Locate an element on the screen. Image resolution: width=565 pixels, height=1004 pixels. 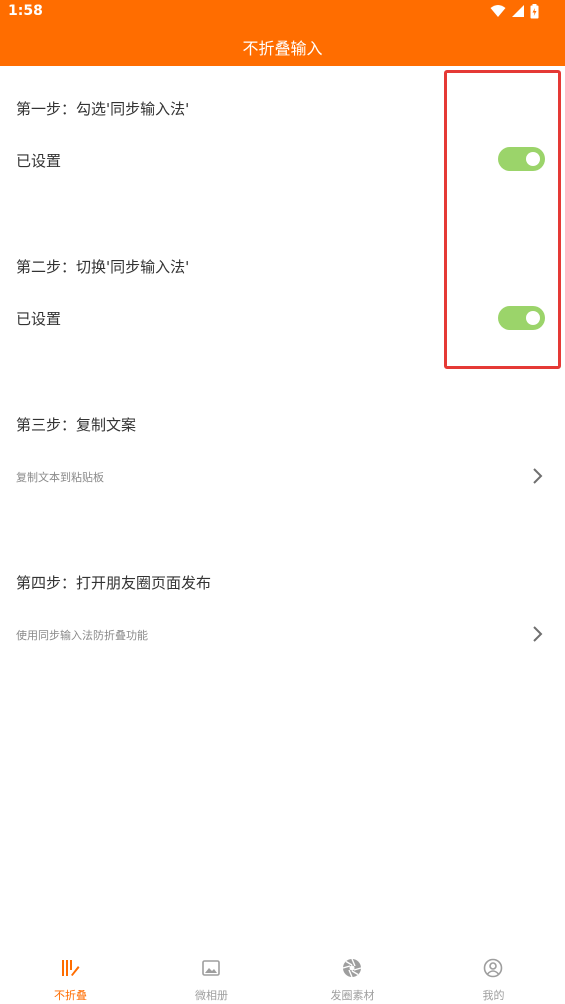
step-2-title: 第二步：切换'同步输入法' is located at coordinates (103, 267).